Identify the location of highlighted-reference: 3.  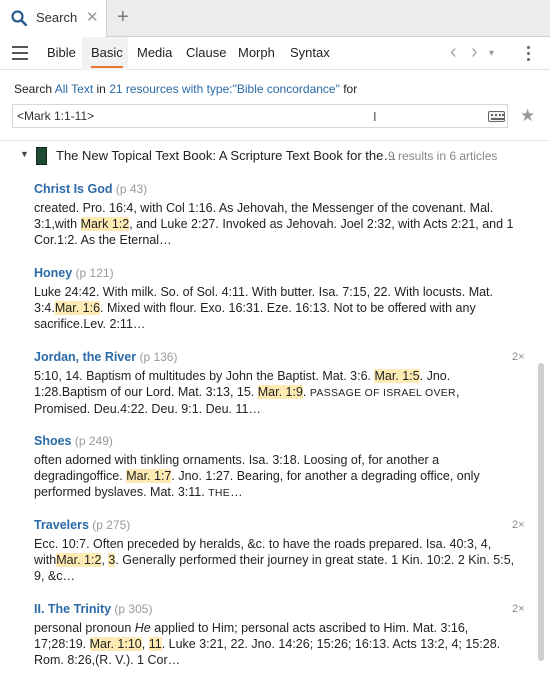
(112, 560).